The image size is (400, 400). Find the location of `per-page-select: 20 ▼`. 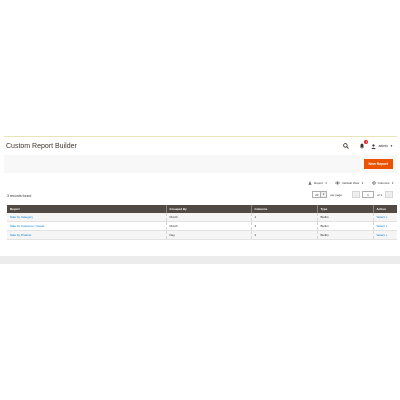

per-page-select: 20 ▼ is located at coordinates (320, 194).